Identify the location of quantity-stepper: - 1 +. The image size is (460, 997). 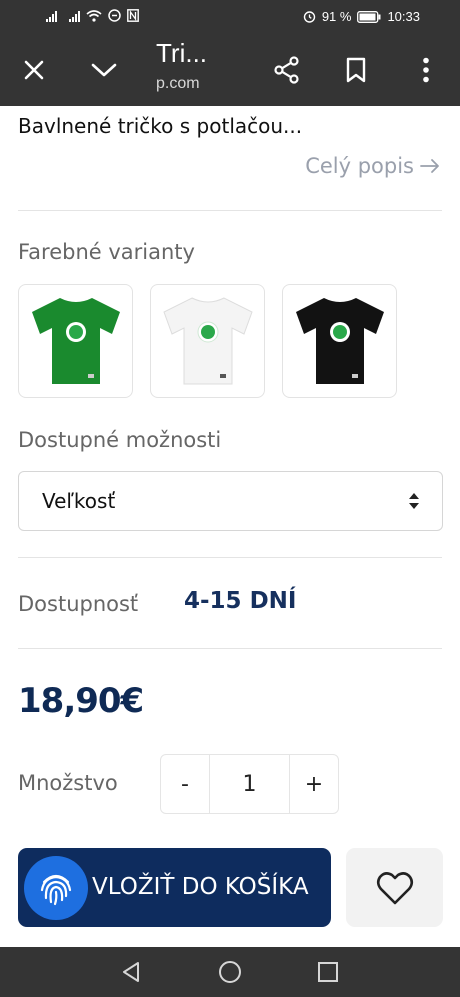
(249, 784).